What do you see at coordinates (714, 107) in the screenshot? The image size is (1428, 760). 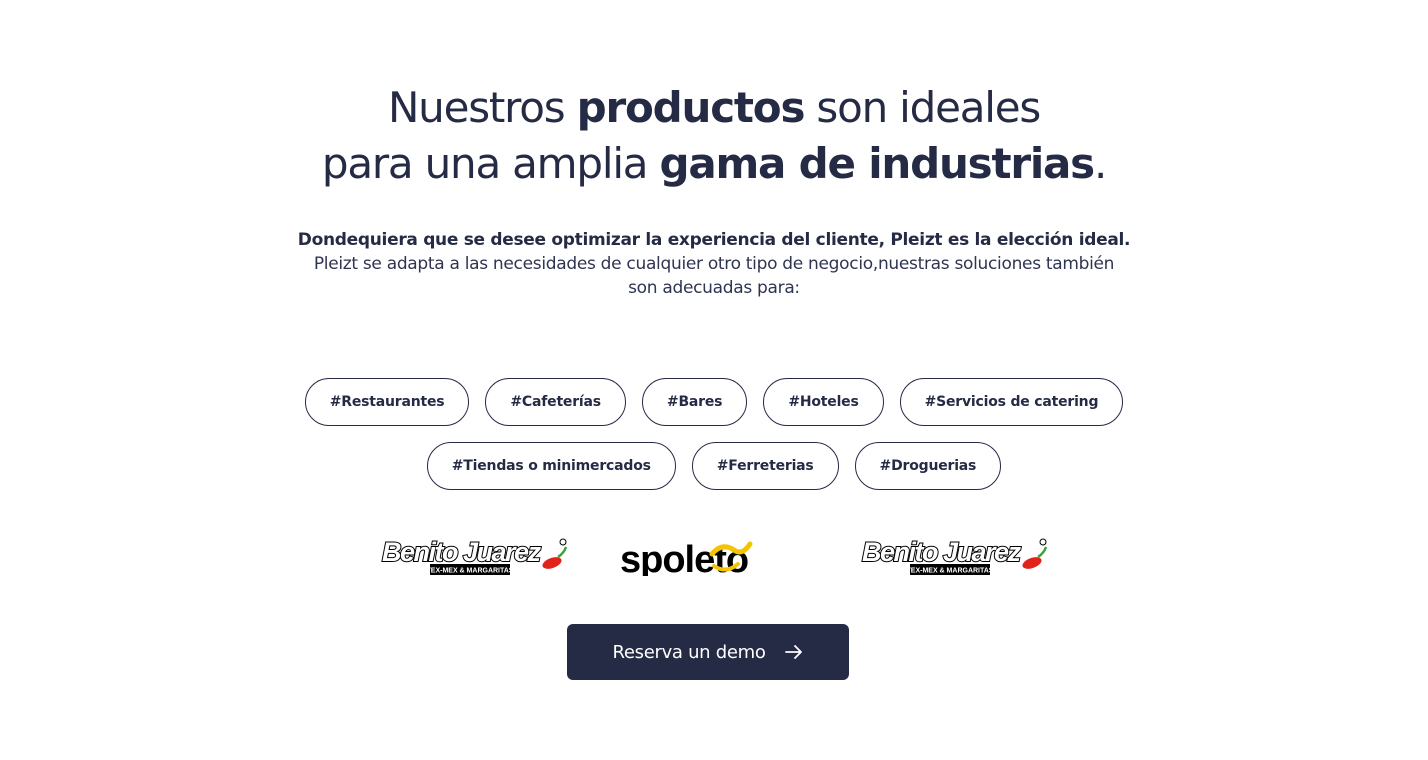 I see `headline-line-1: Nuestros productos son ideales` at bounding box center [714, 107].